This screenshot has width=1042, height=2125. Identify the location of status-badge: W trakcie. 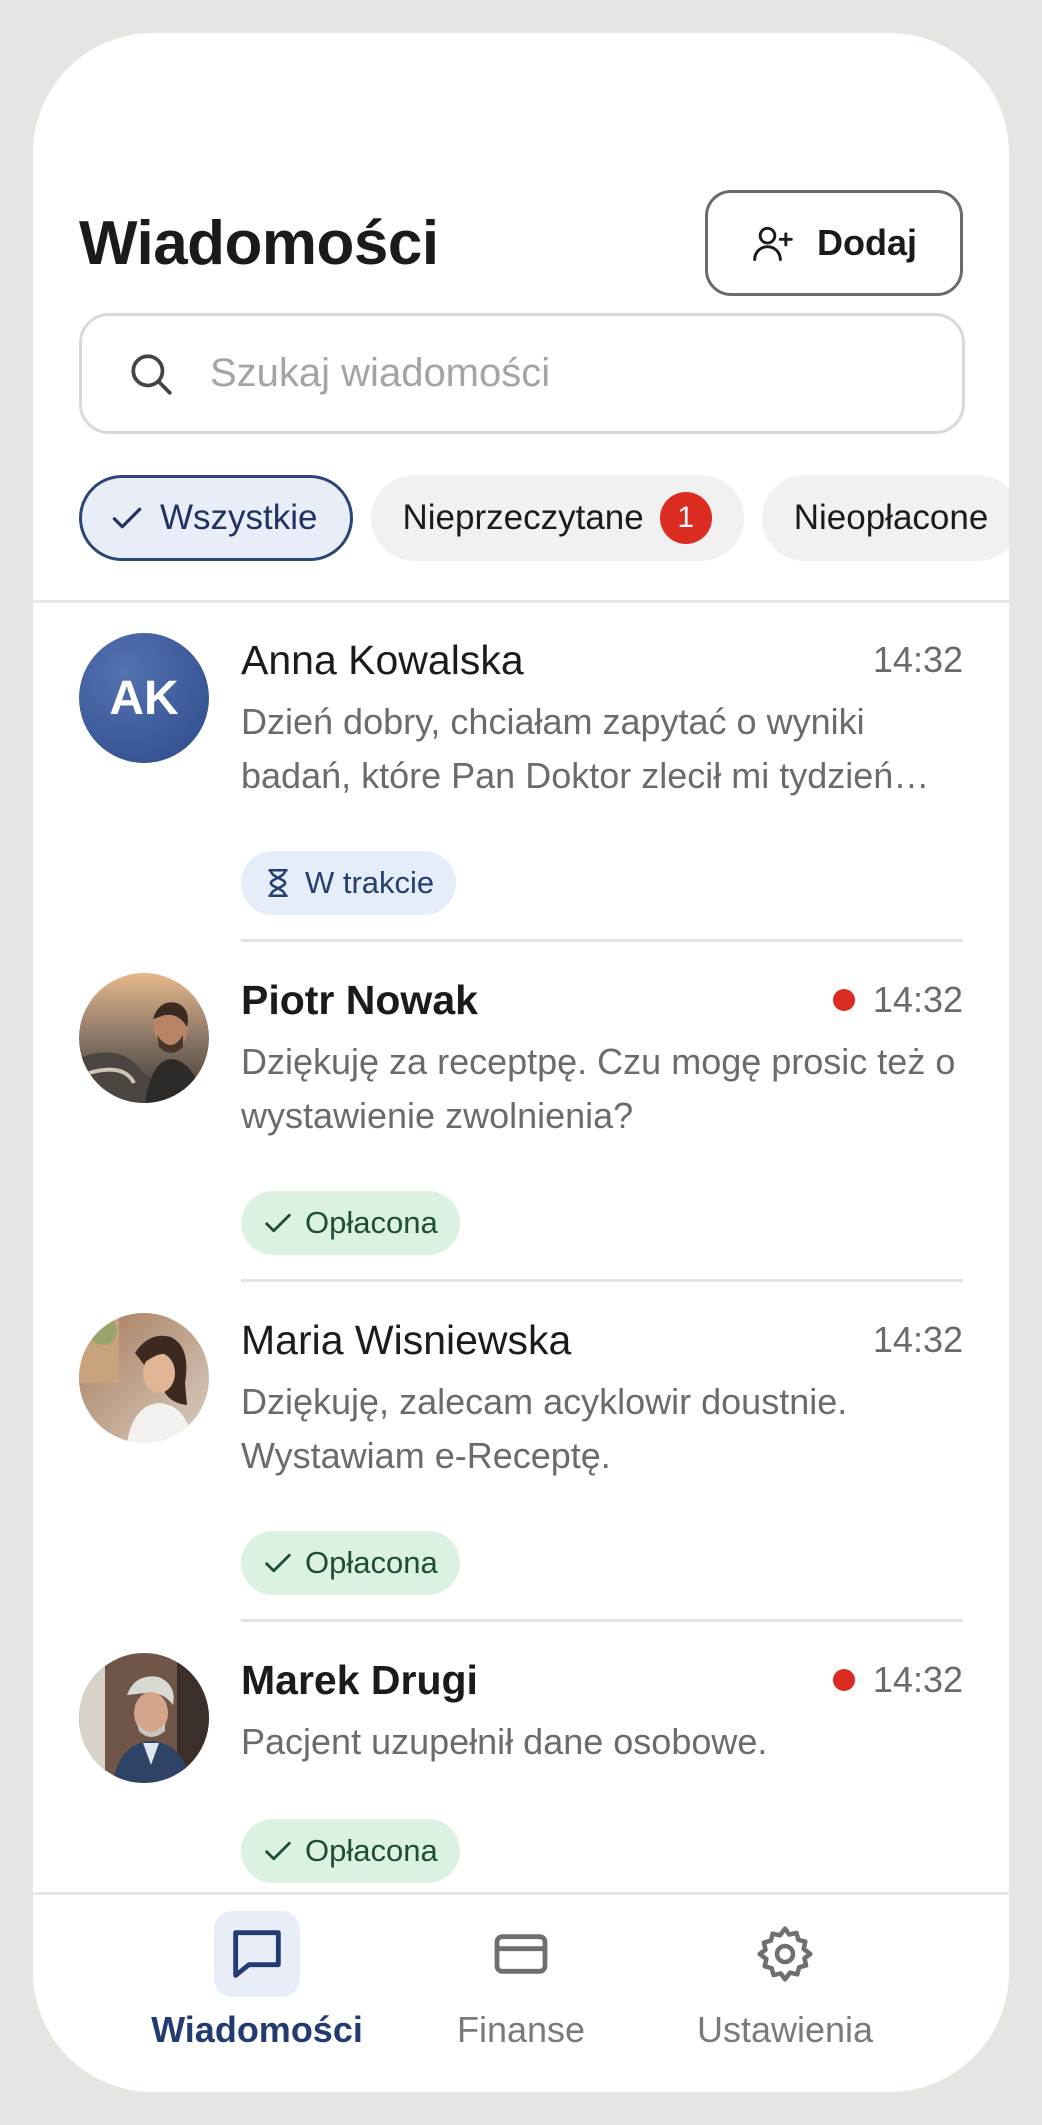
(349, 883).